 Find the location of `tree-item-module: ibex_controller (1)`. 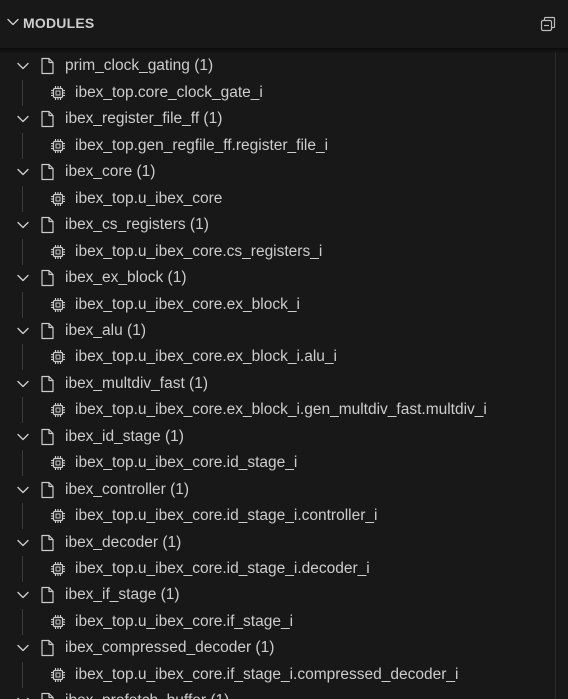

tree-item-module: ibex_controller (1) is located at coordinates (277, 490).